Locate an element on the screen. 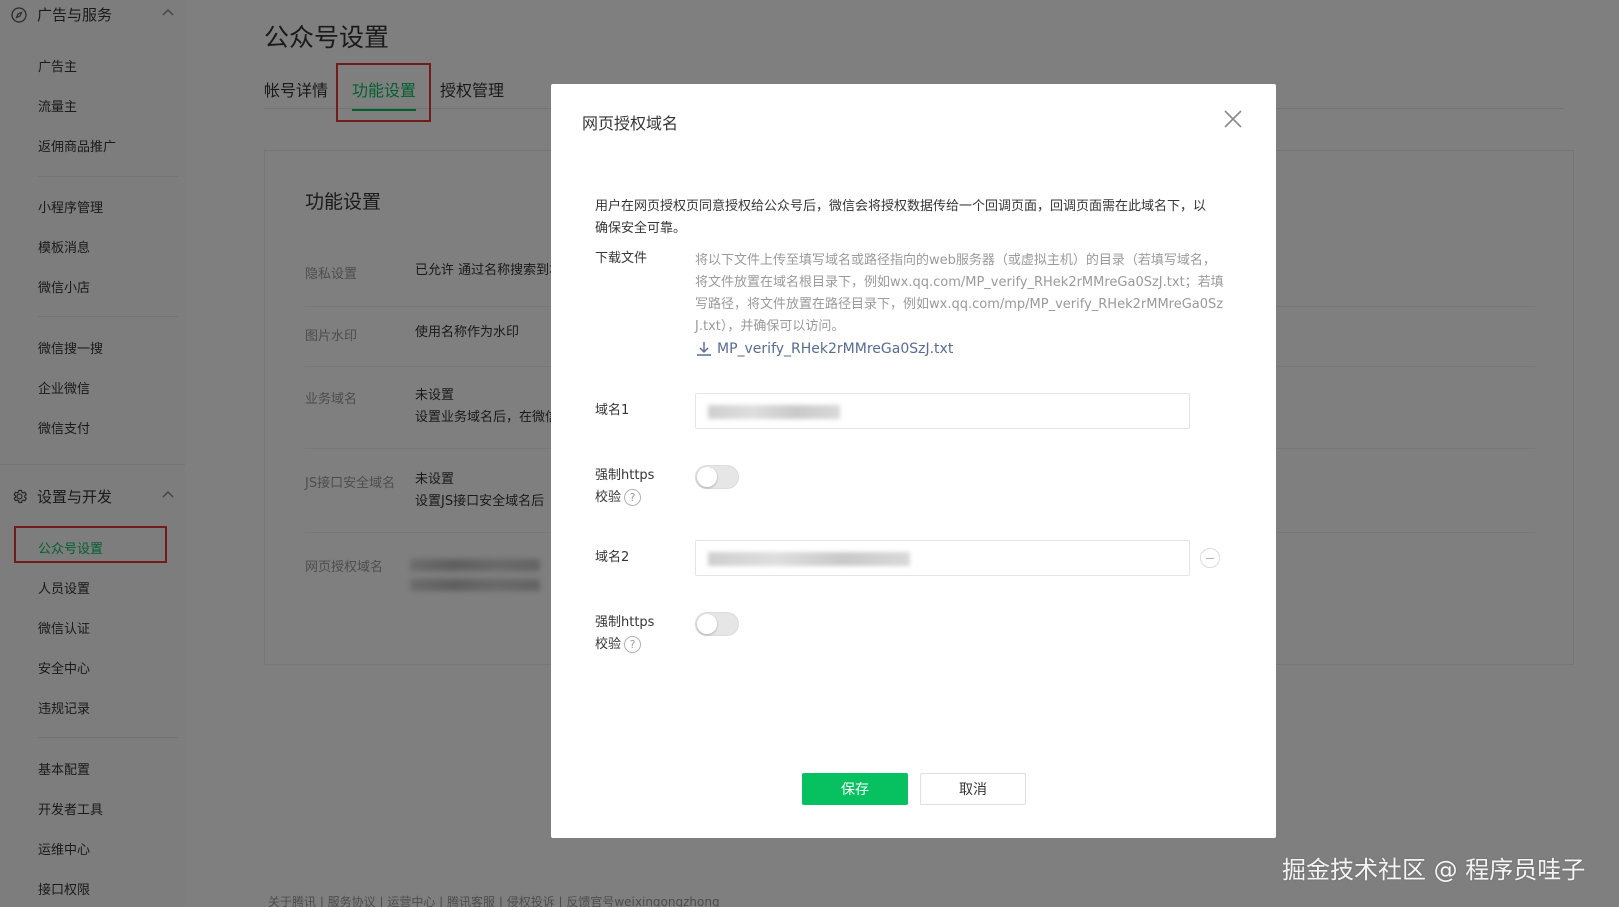  https-label-1: 强制https 校验? is located at coordinates (624, 487).